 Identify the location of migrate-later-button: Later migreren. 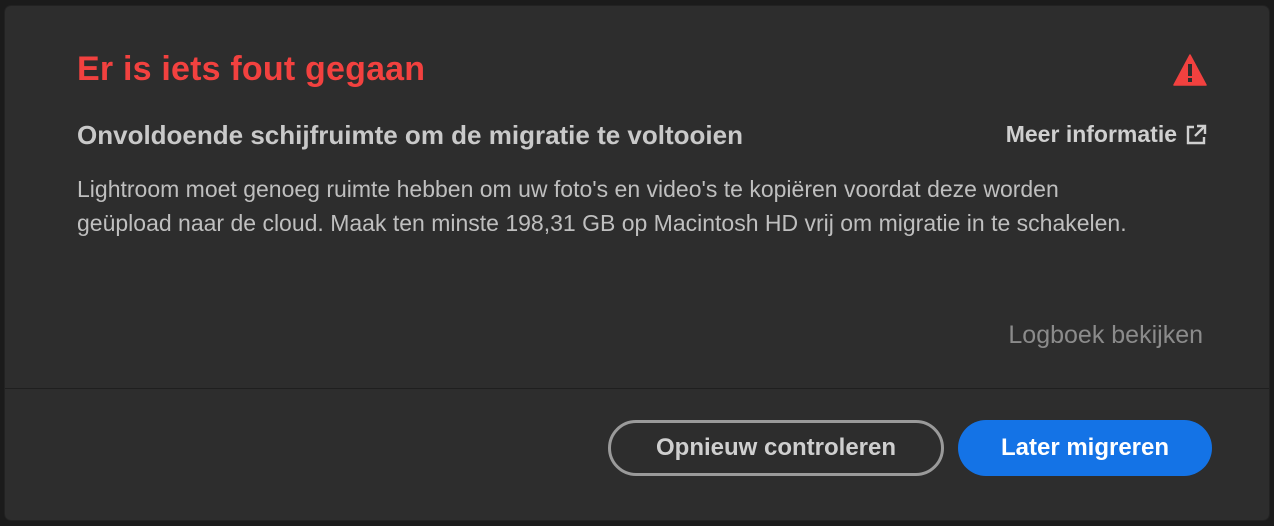
(1085, 448).